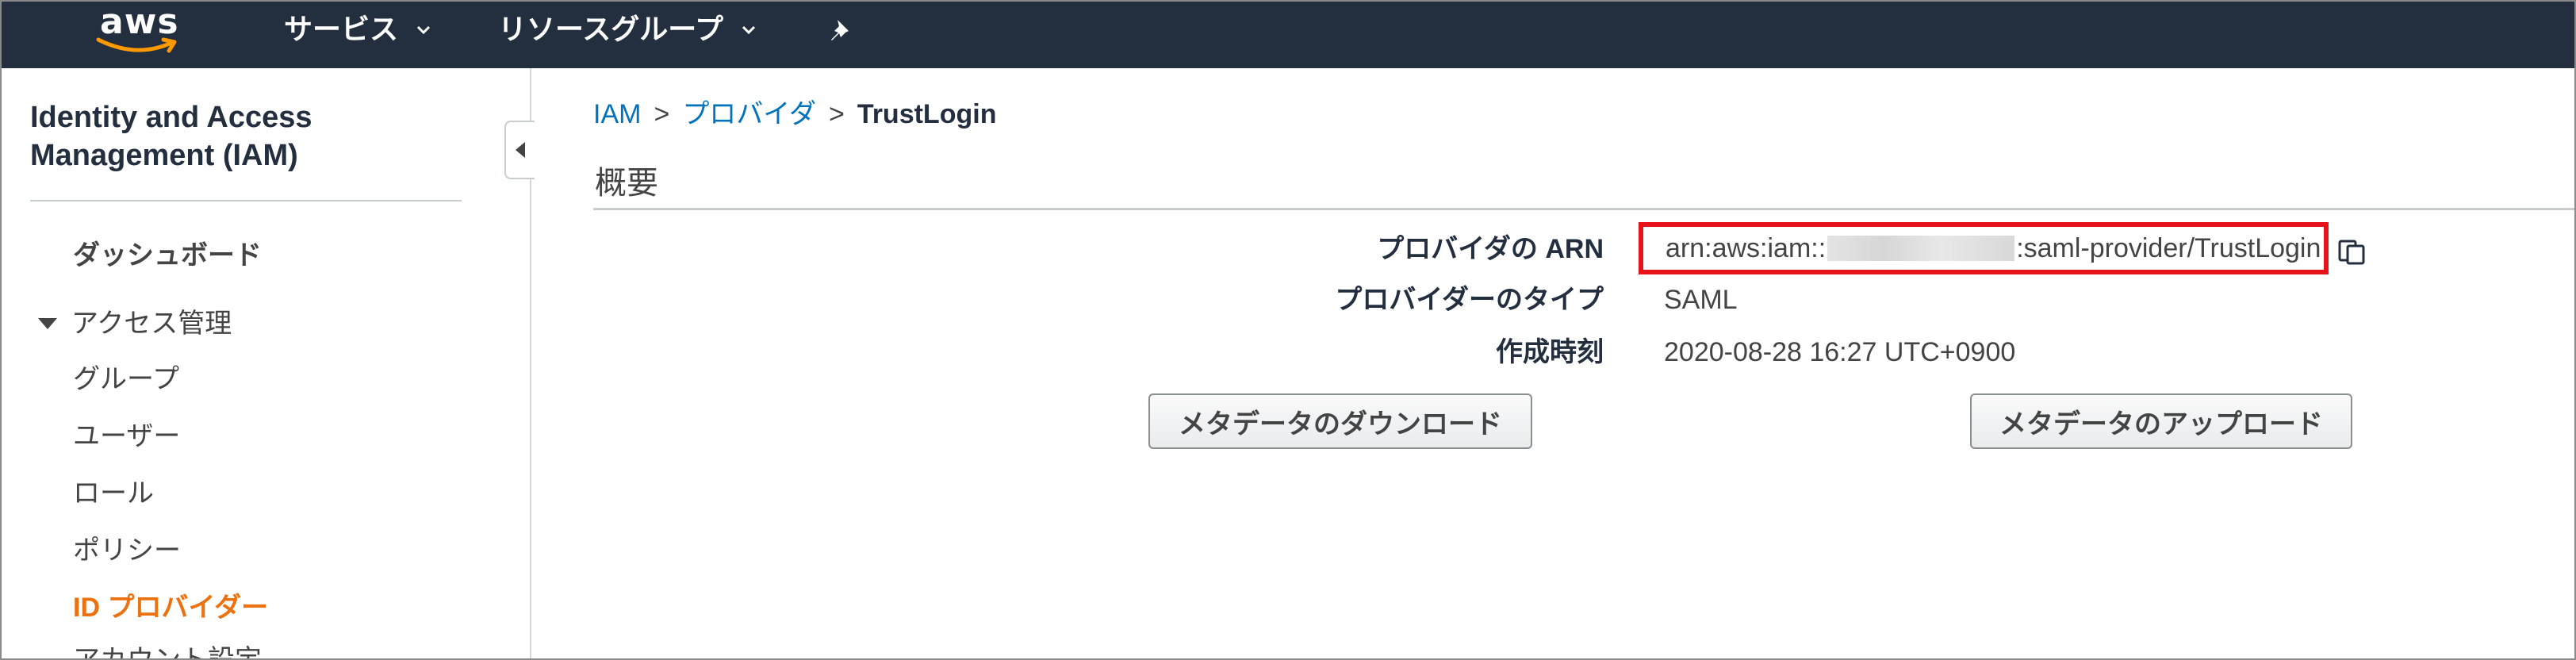 The height and width of the screenshot is (660, 2576). Describe the element at coordinates (113, 493) in the screenshot. I see `sidebar-item-roles: ロール` at that location.